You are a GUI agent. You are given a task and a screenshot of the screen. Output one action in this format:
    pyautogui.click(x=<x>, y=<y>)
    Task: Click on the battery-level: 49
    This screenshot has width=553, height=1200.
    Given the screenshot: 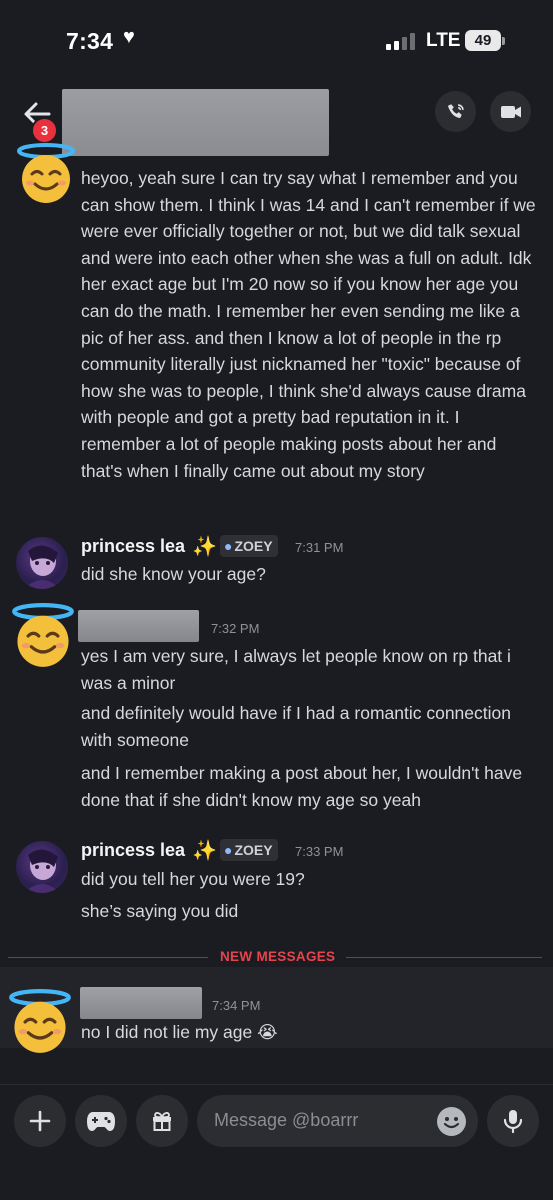 What is the action you would take?
    pyautogui.click(x=483, y=40)
    